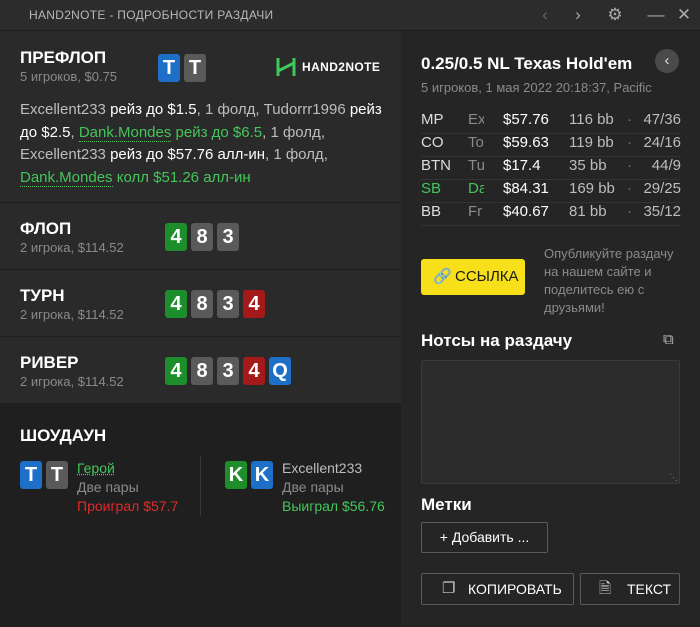 The height and width of the screenshot is (627, 700). I want to click on collapse-button: ‹, so click(667, 61).